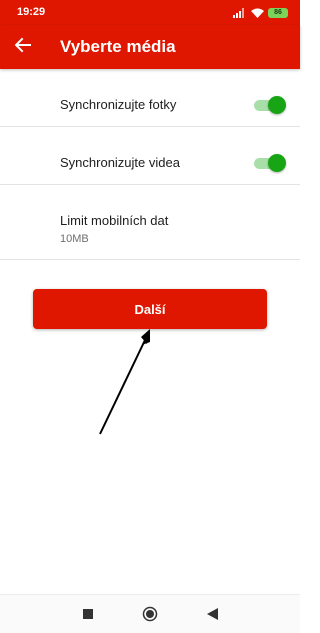 The width and height of the screenshot is (320, 633). I want to click on arrow-back-icon, so click(22, 47).